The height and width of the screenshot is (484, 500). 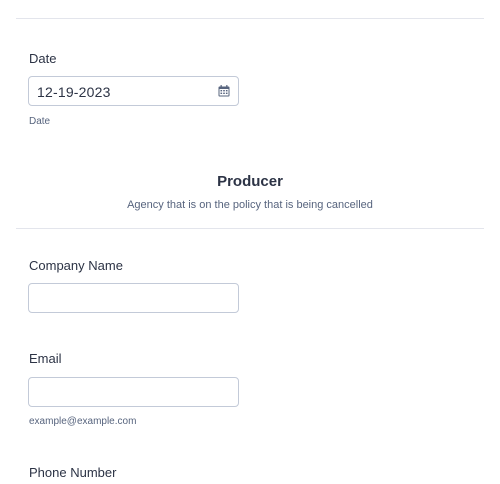 I want to click on date-sublabel: Date, so click(x=40, y=121).